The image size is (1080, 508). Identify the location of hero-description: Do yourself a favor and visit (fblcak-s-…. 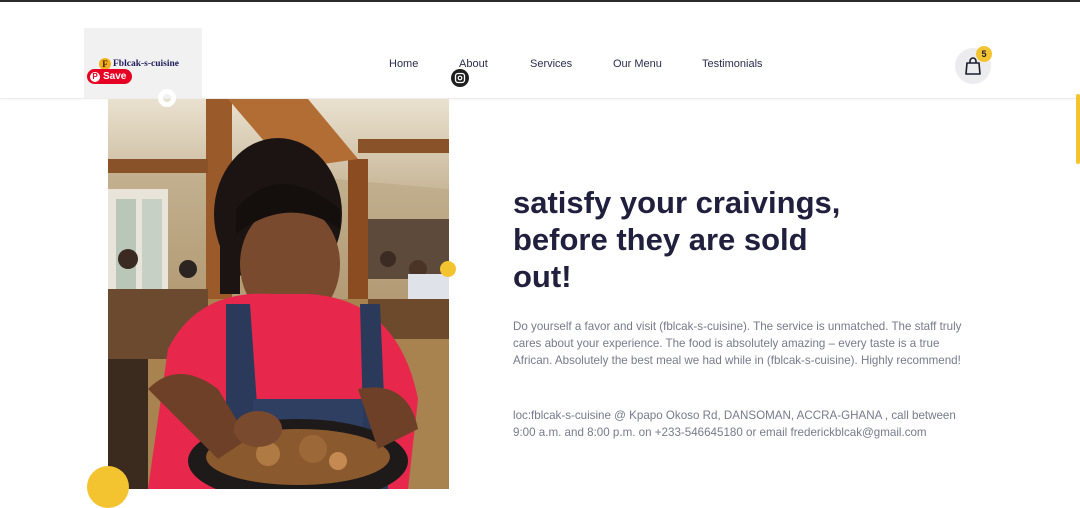
(737, 343).